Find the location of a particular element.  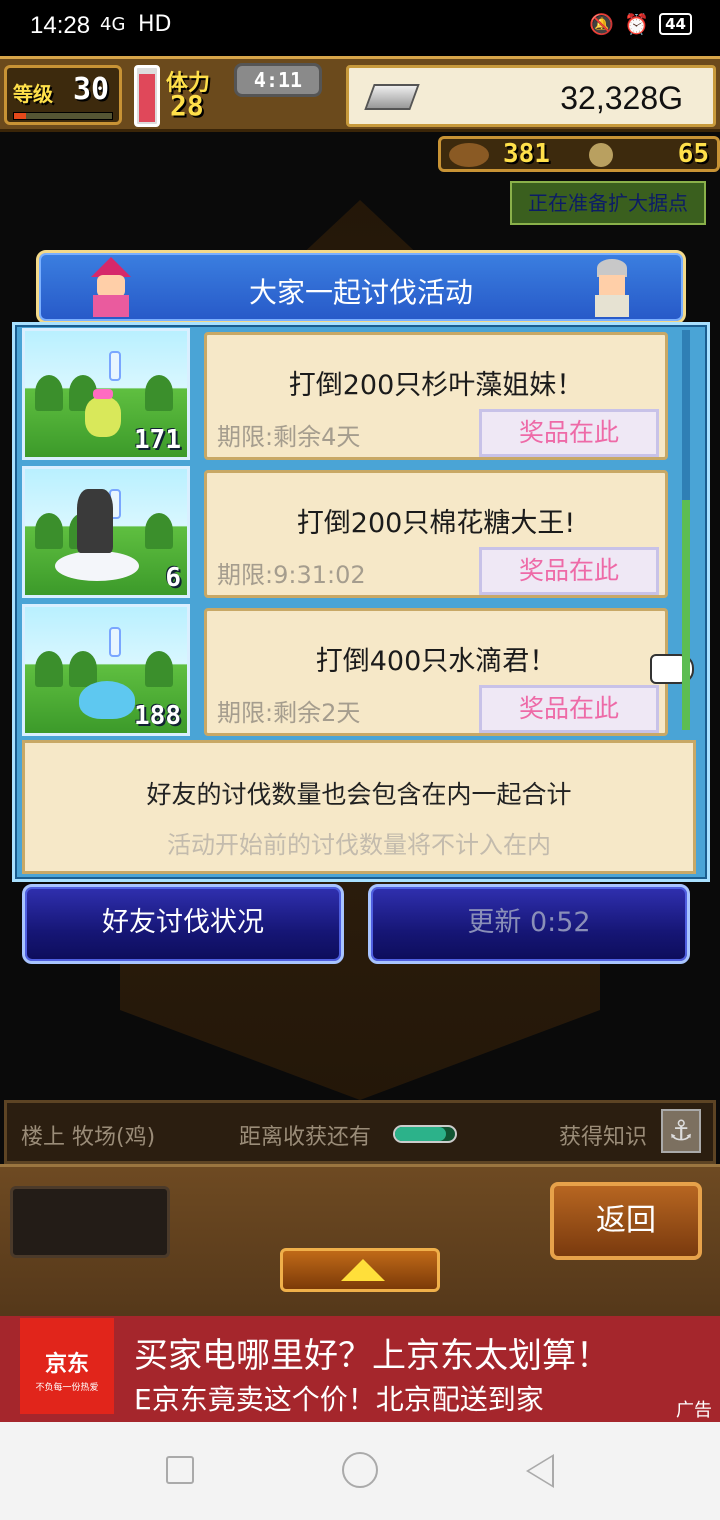

info-not-counted: 活动开始前的讨伐数量将不计入在内 is located at coordinates (359, 845).